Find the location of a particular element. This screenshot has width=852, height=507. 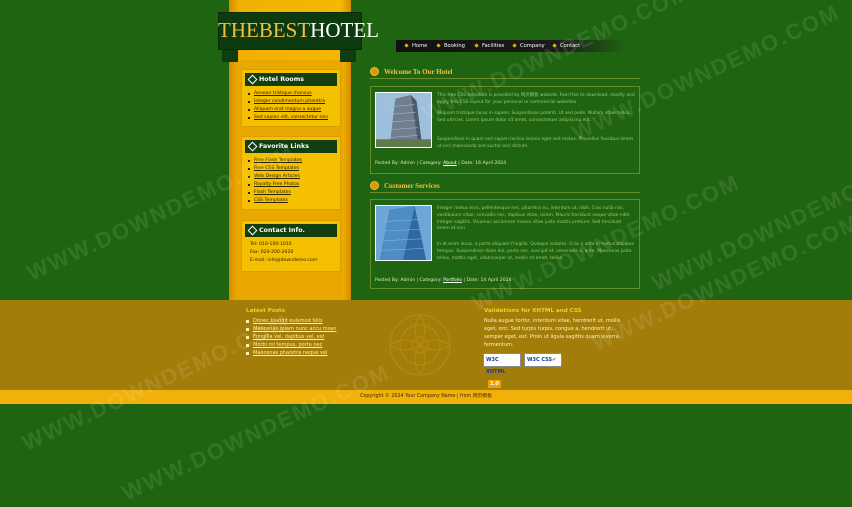

contact-title: Contact Info. is located at coordinates (291, 230).